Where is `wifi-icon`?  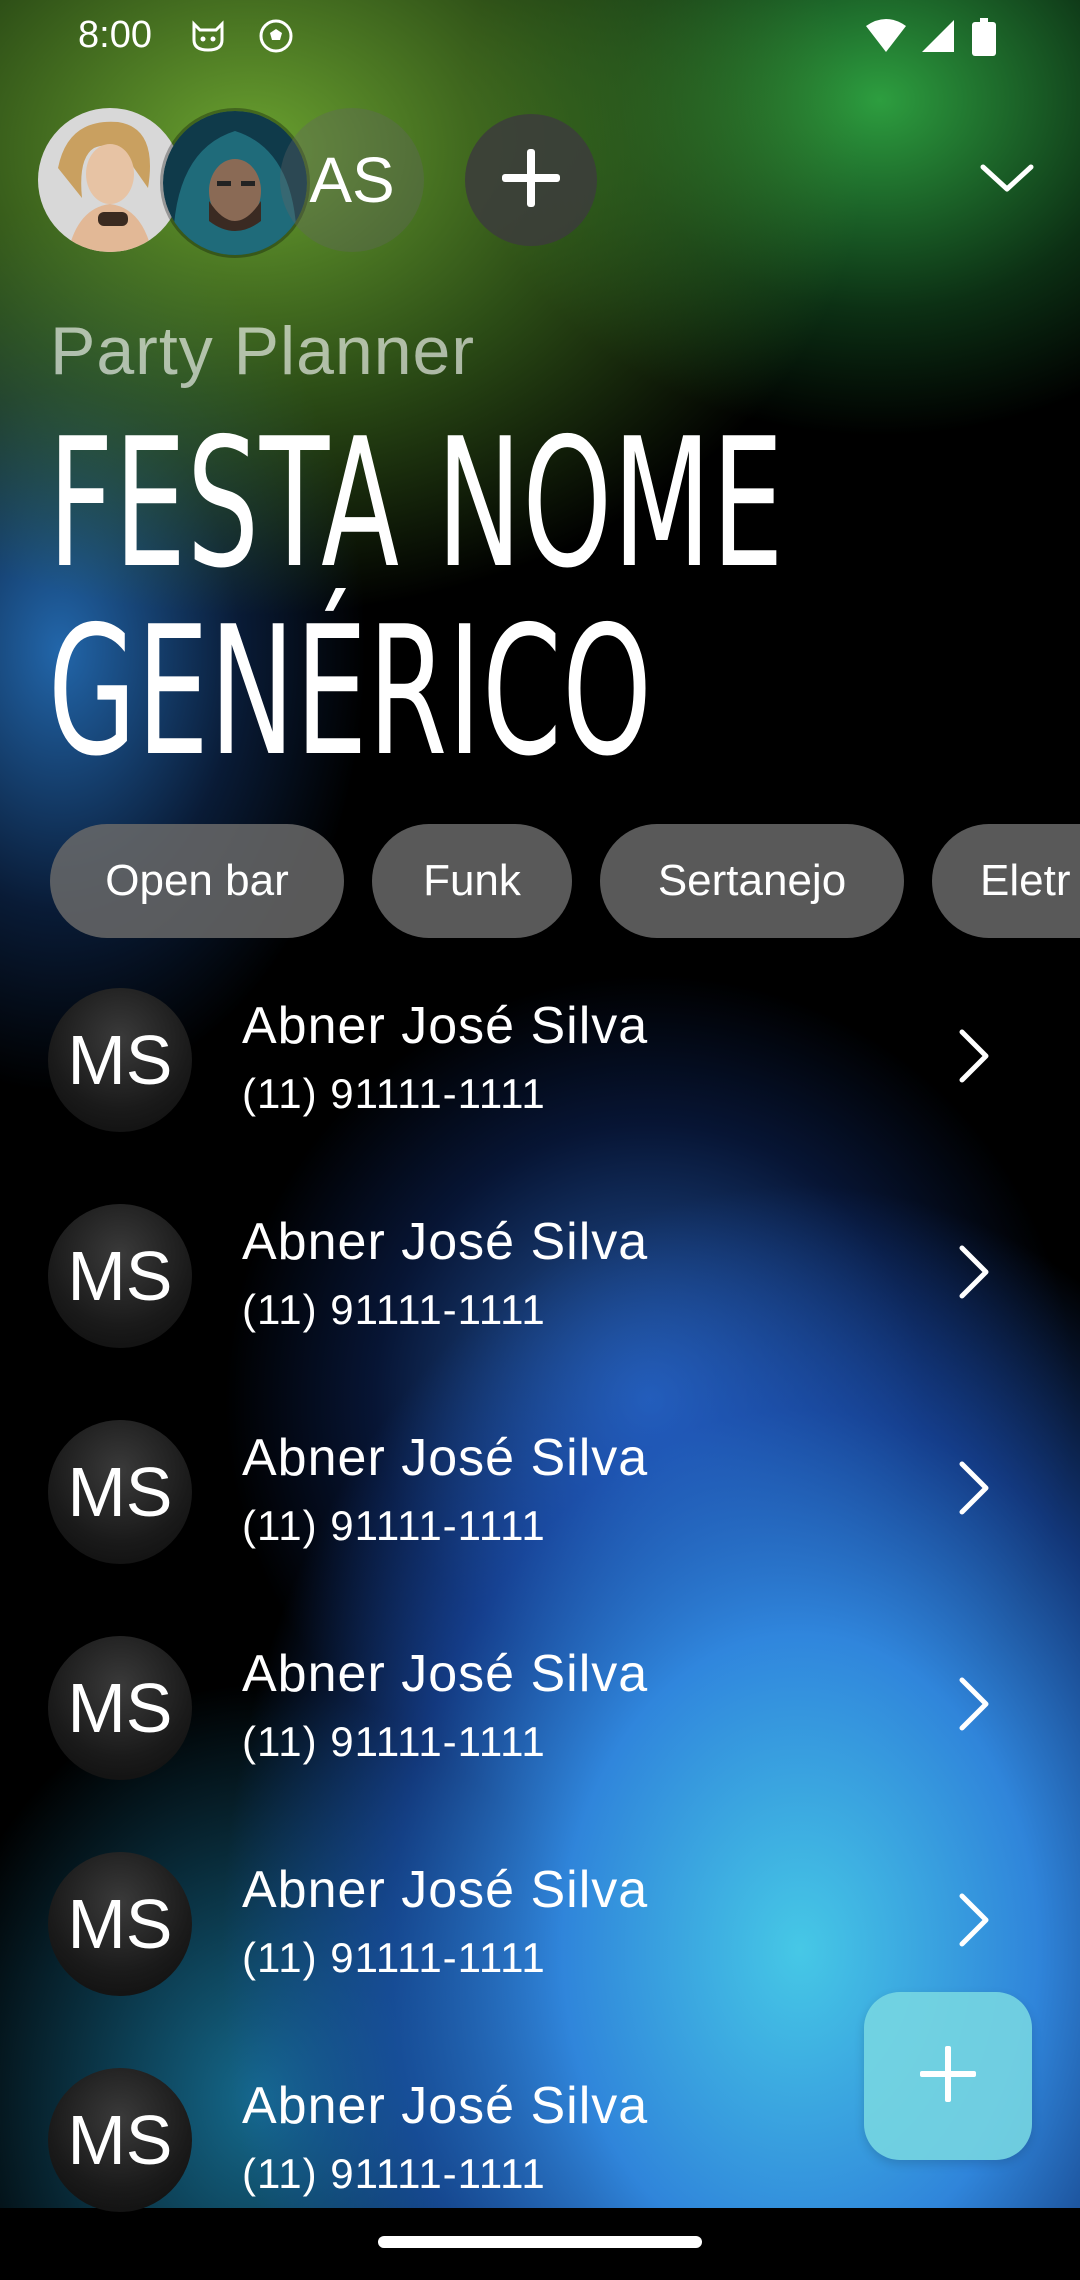 wifi-icon is located at coordinates (886, 36).